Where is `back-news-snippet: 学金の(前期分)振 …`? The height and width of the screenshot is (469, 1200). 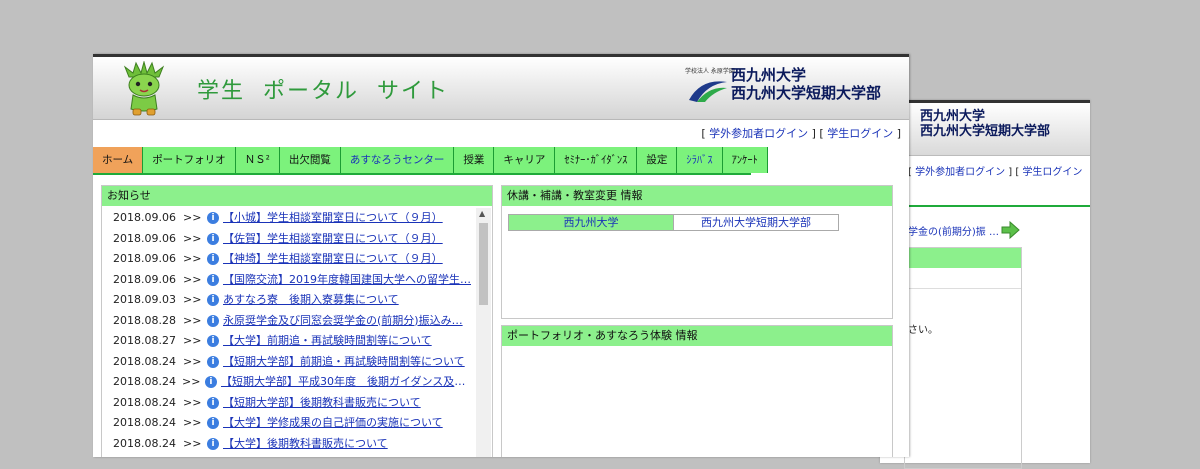 back-news-snippet: 学金の(前期分)振 … is located at coordinates (953, 230).